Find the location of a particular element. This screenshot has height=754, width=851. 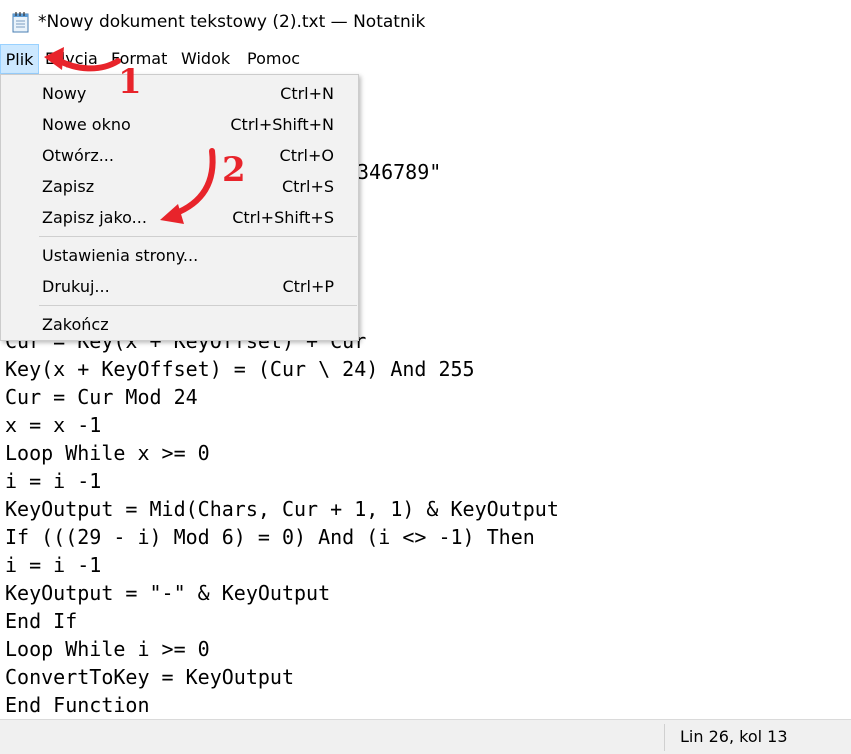

status-bar: Lin 26, kol 13 is located at coordinates (425, 736).